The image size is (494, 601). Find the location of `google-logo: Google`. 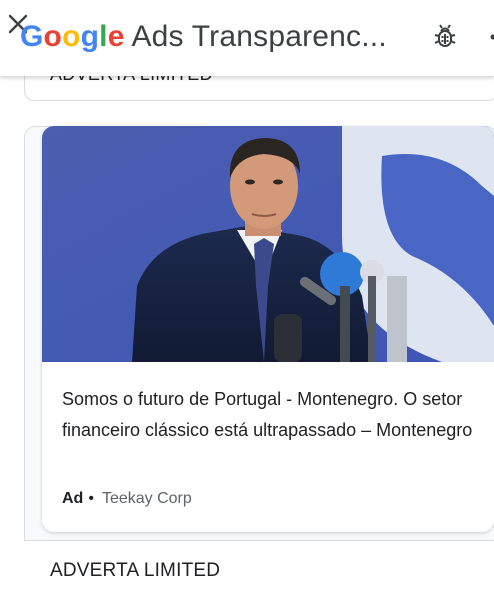

google-logo: Google is located at coordinates (72, 36).